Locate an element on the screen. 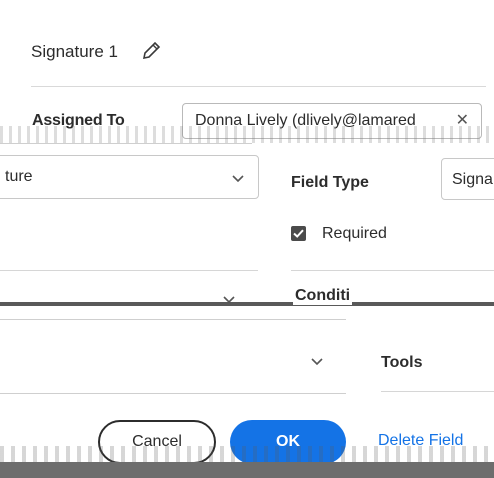 The height and width of the screenshot is (478, 494). required-checkbox is located at coordinates (298, 233).